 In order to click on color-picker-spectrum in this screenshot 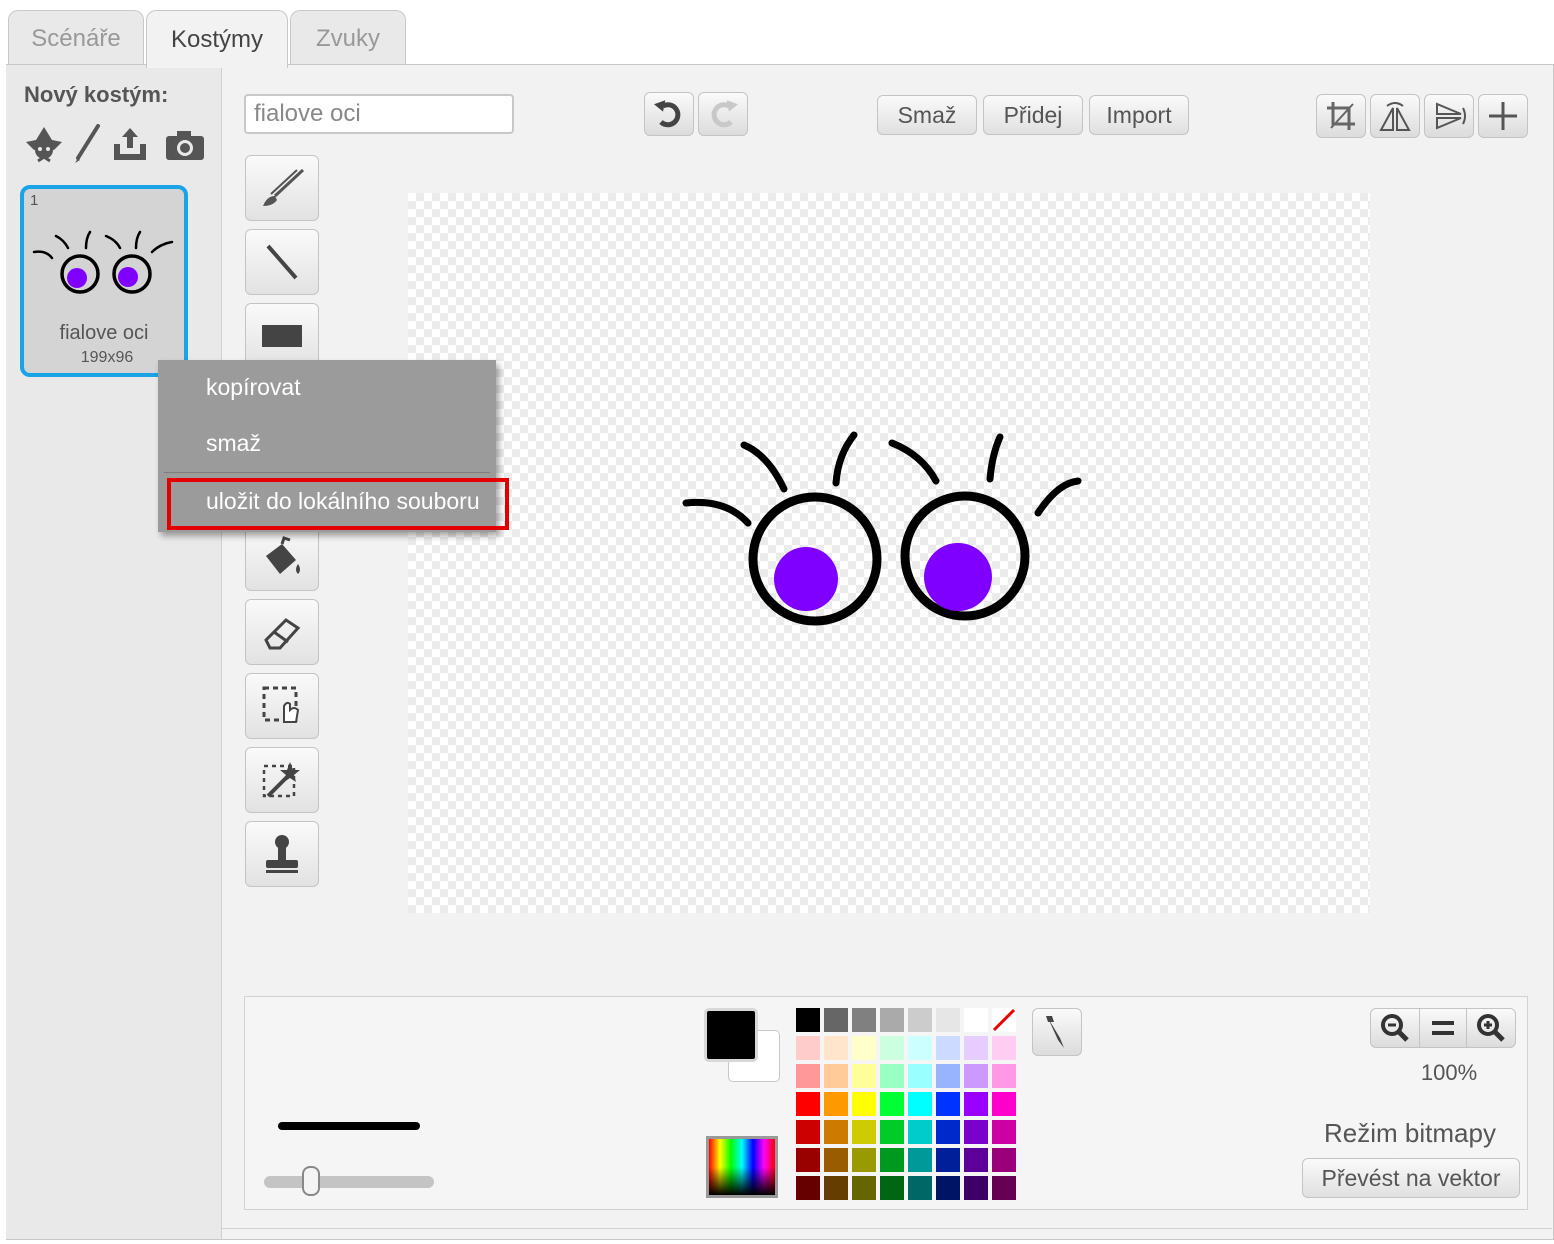, I will do `click(742, 1167)`.